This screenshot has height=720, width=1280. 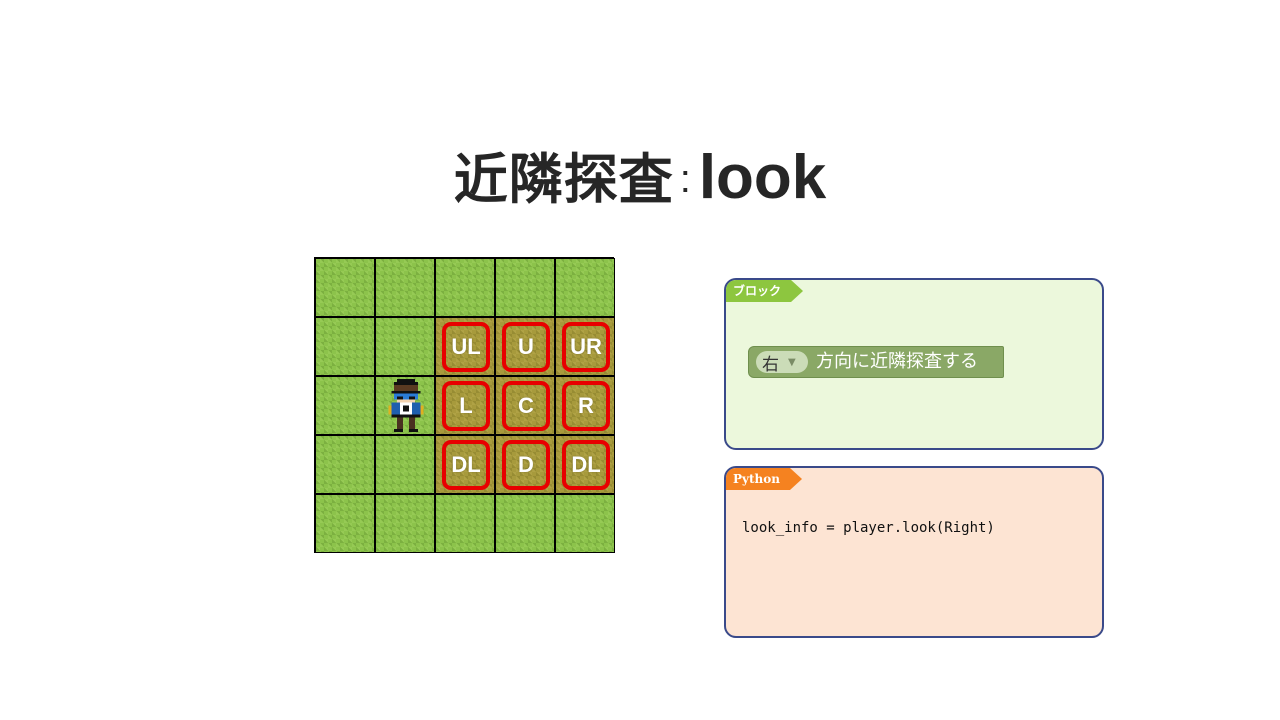 I want to click on look-cell-dl: DL, so click(x=465, y=464).